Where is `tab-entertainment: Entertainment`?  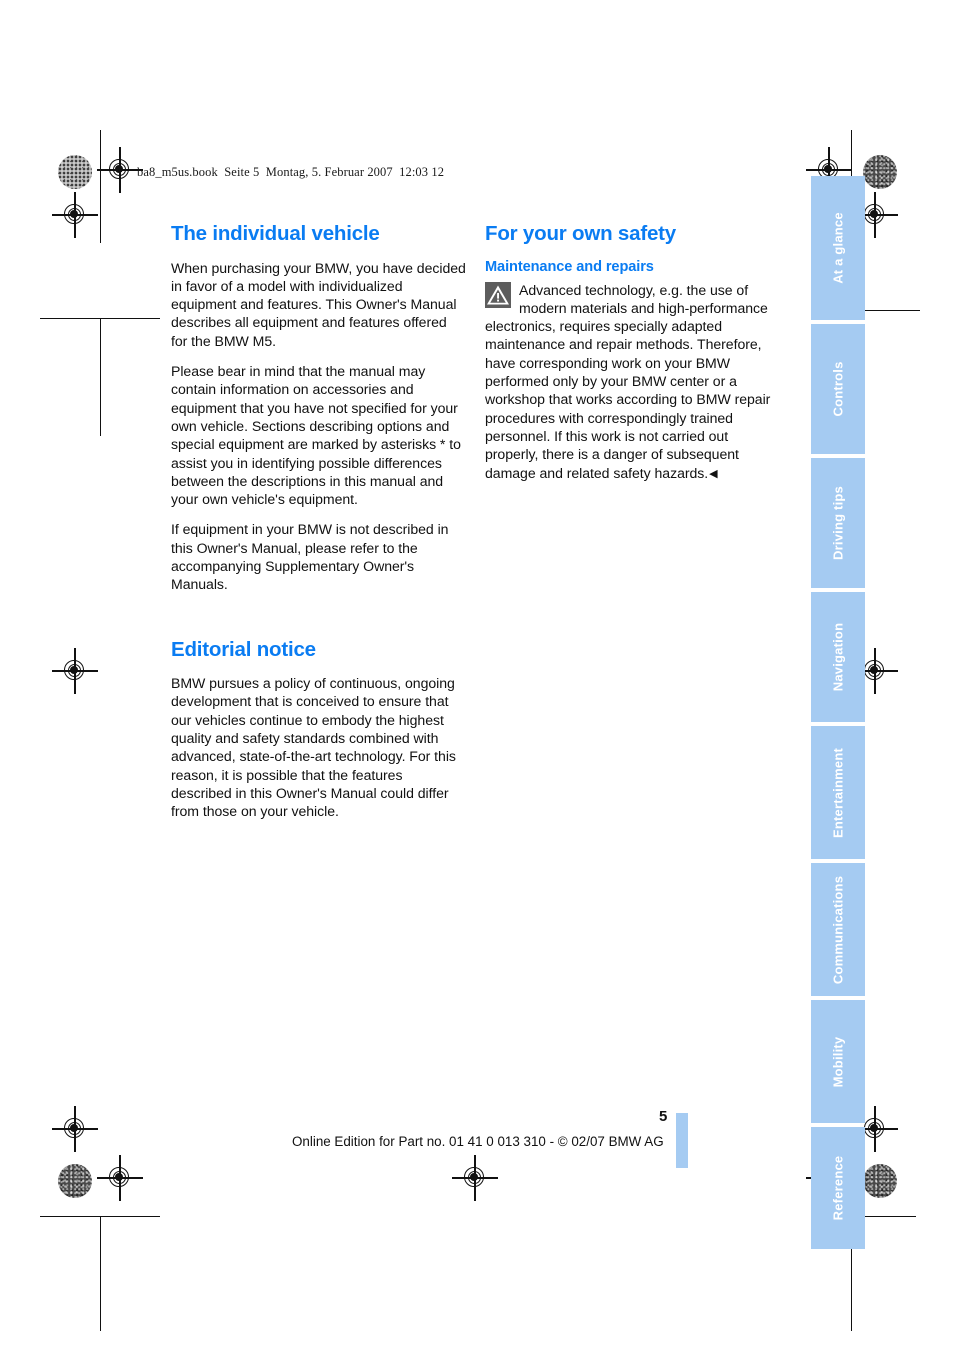 tab-entertainment: Entertainment is located at coordinates (838, 792).